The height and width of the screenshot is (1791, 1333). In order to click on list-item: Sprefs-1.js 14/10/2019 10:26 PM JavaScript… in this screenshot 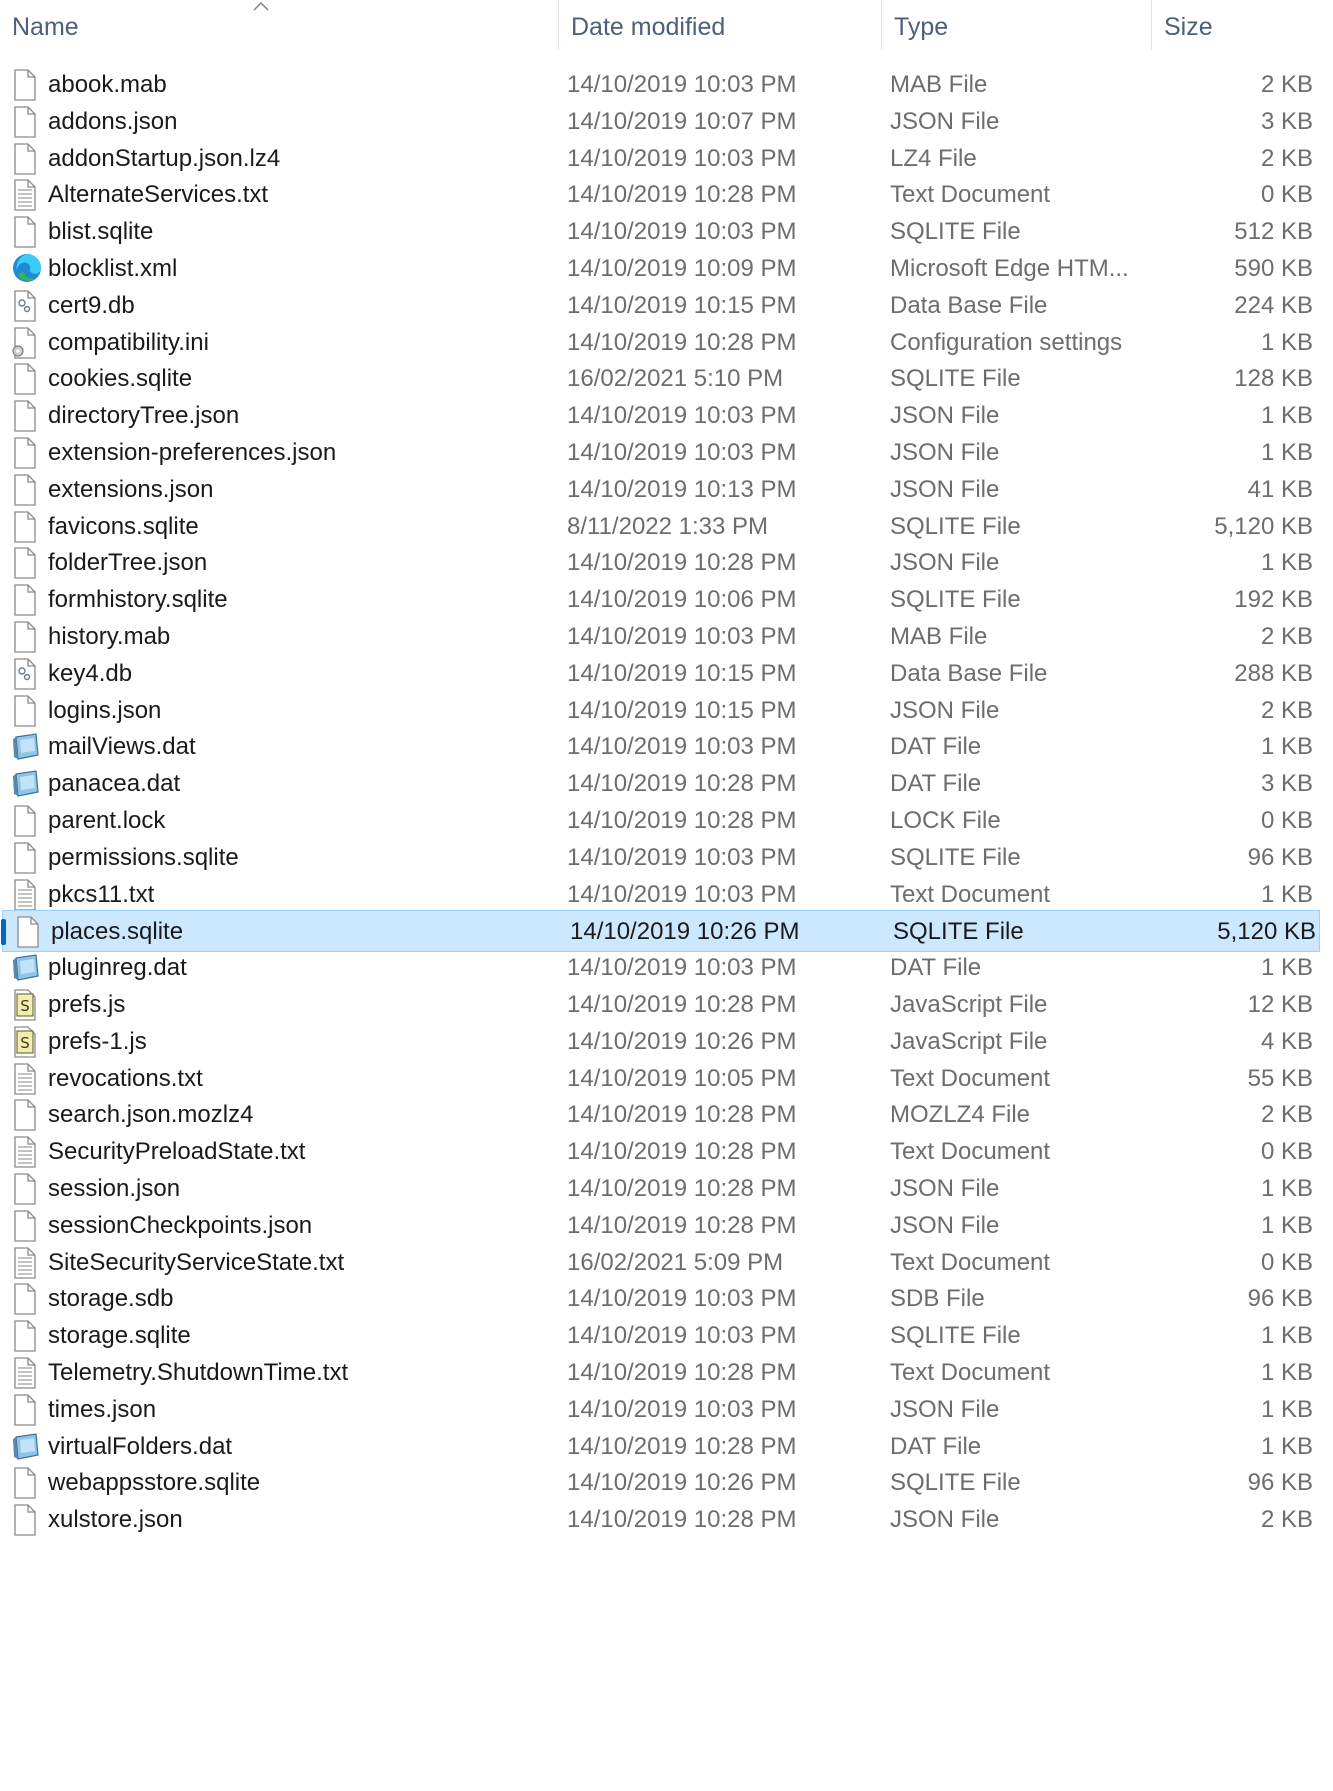, I will do `click(660, 1042)`.